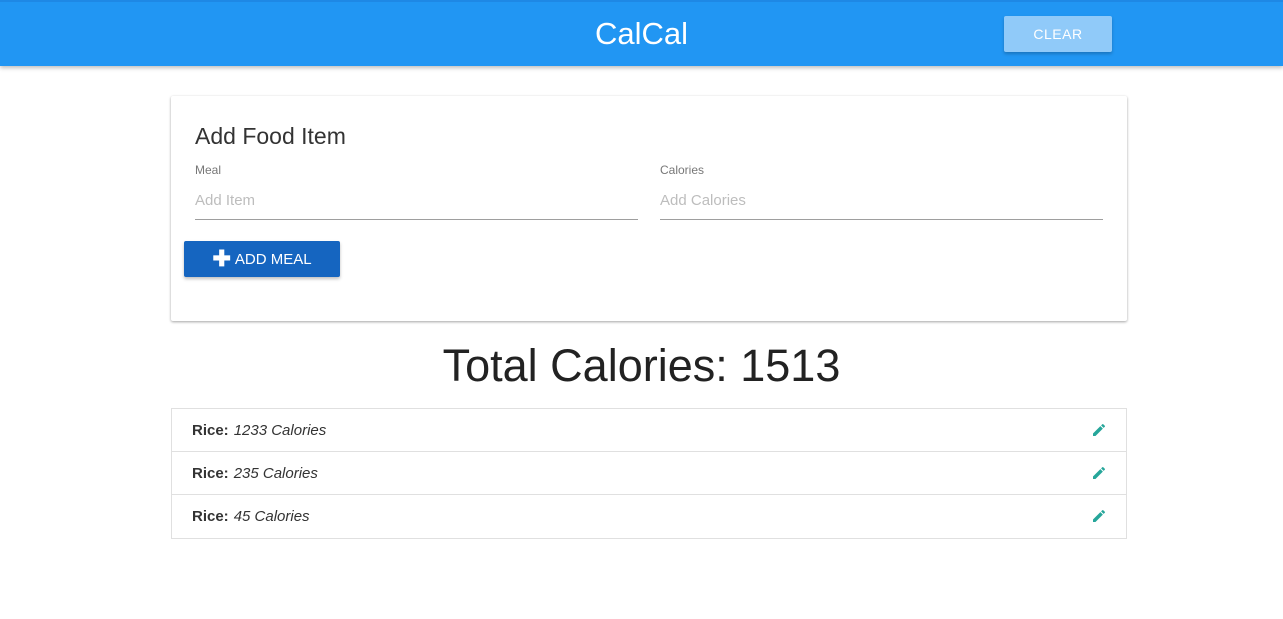 This screenshot has width=1283, height=619. I want to click on list-item: Rice: 235 Calories, so click(649, 473).